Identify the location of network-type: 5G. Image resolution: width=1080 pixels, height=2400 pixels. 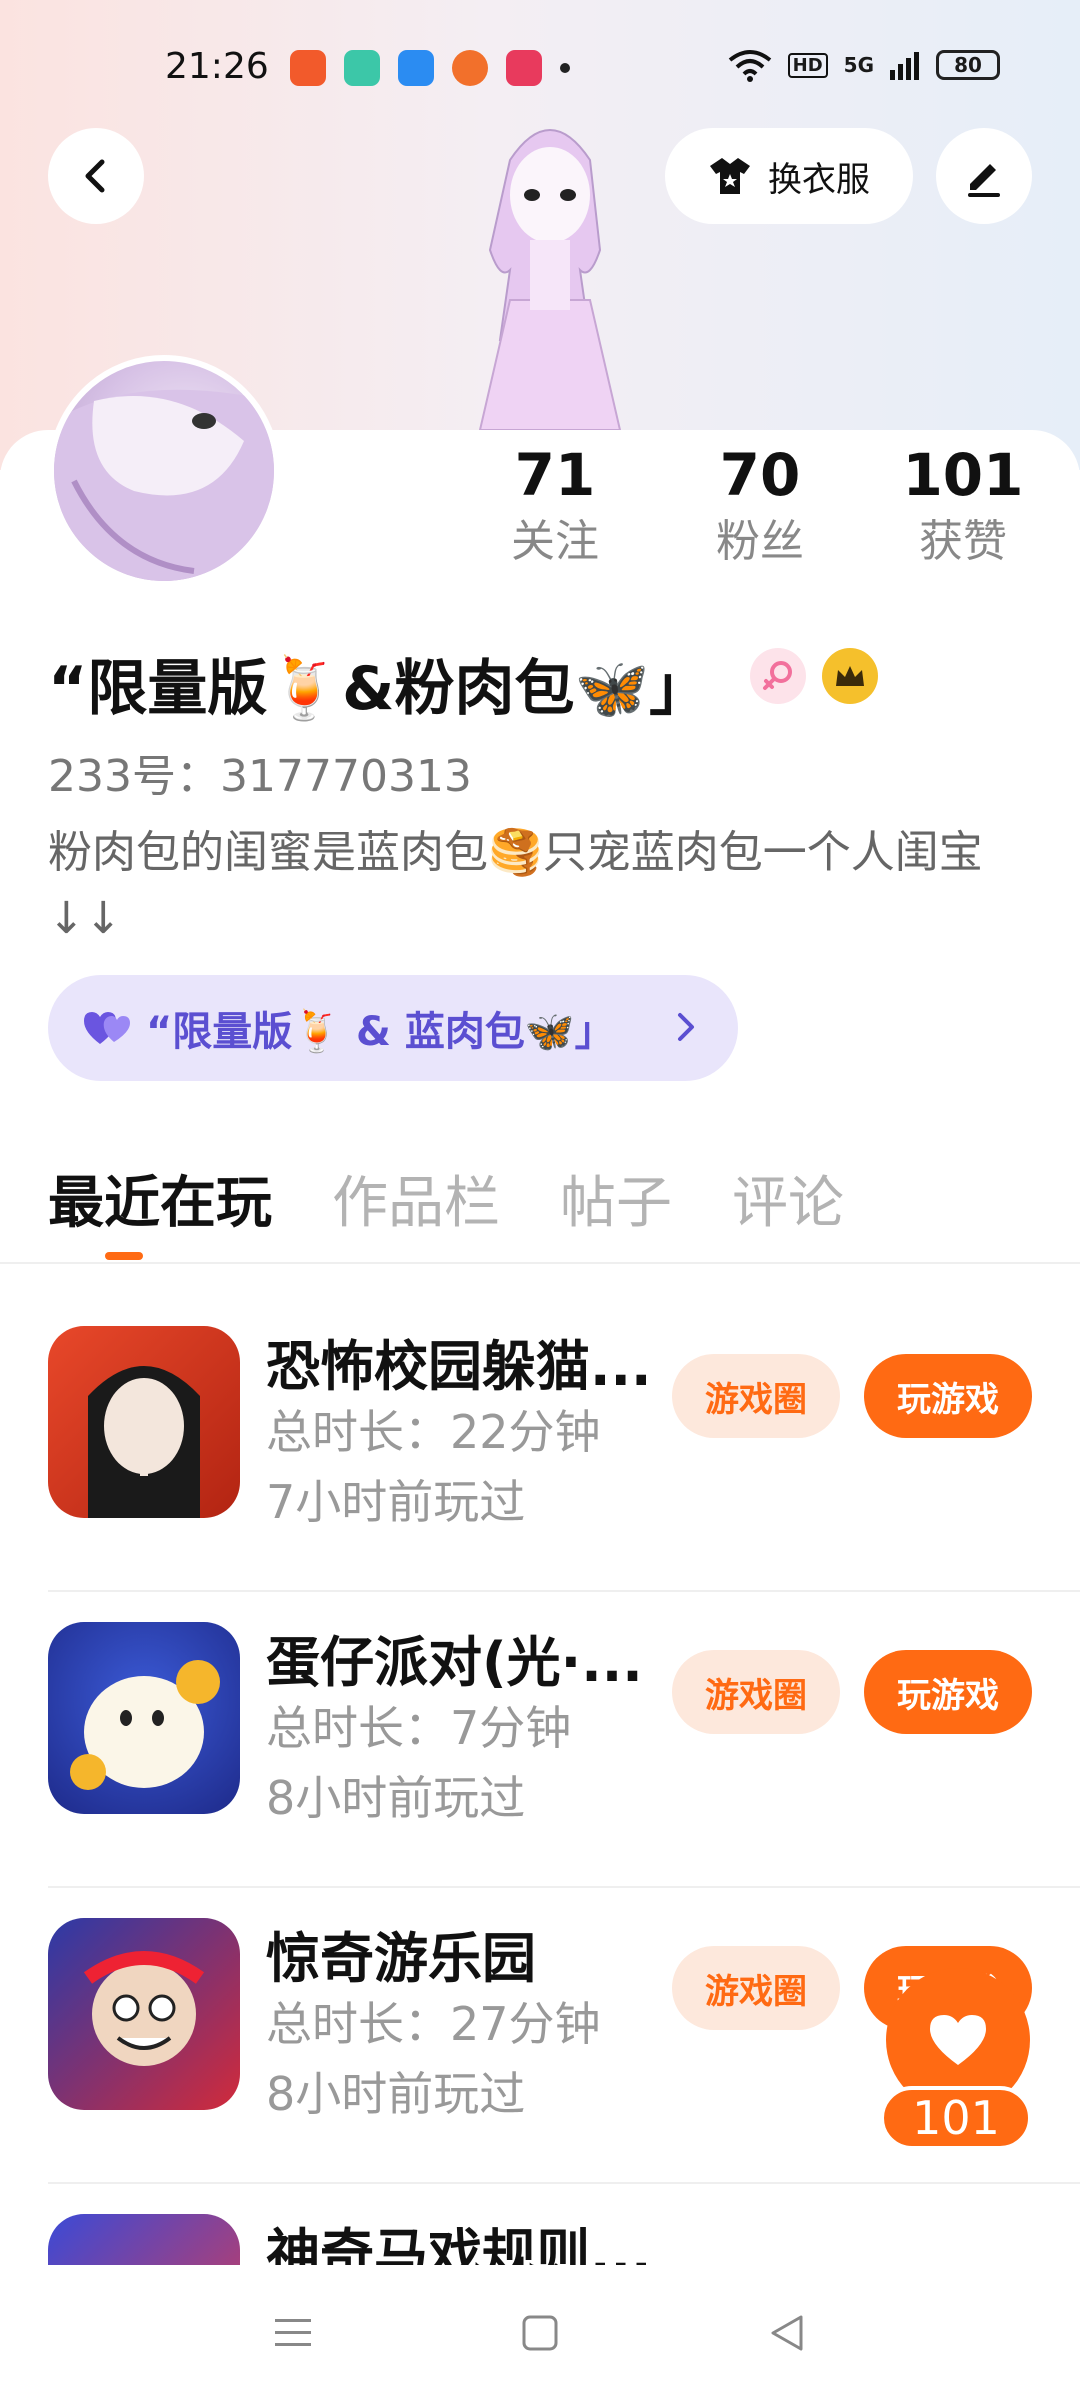
(858, 65).